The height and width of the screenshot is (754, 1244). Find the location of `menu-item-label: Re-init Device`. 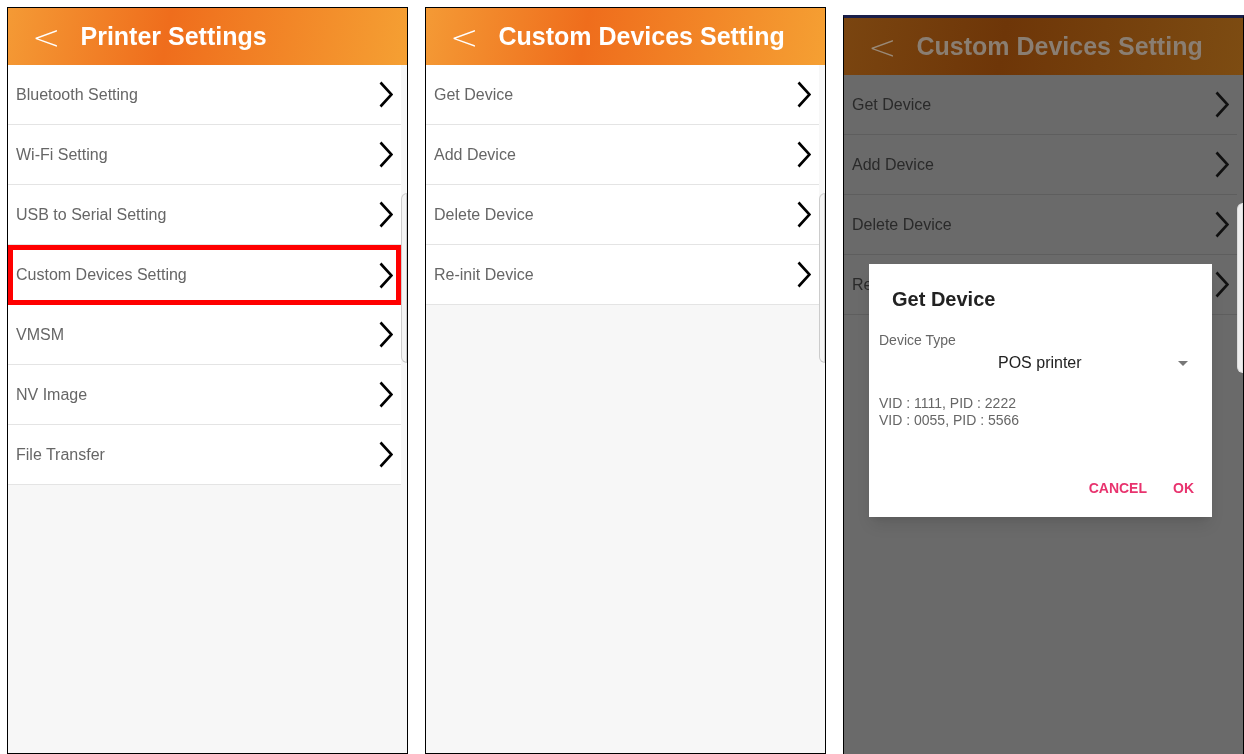

menu-item-label: Re-init Device is located at coordinates (484, 274).